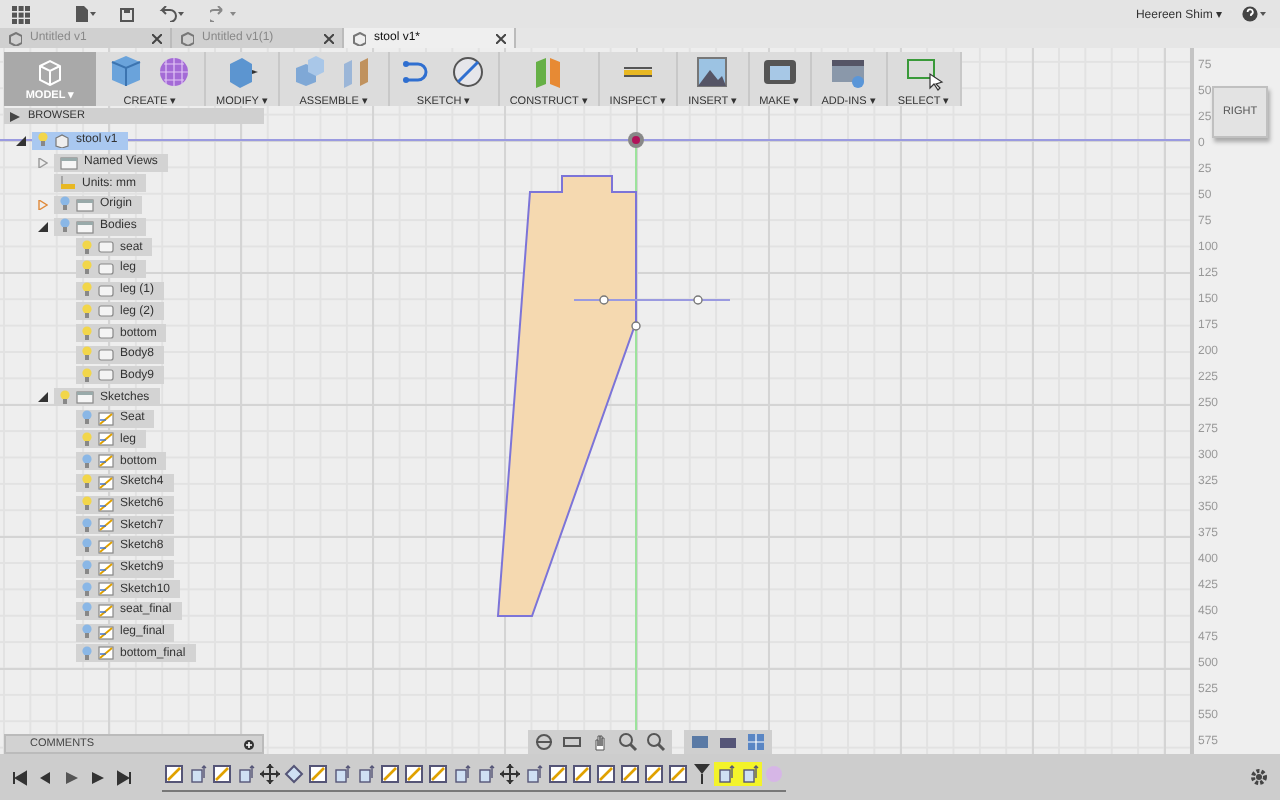 The width and height of the screenshot is (1280, 800). What do you see at coordinates (1255, 14) in the screenshot?
I see `help-icon` at bounding box center [1255, 14].